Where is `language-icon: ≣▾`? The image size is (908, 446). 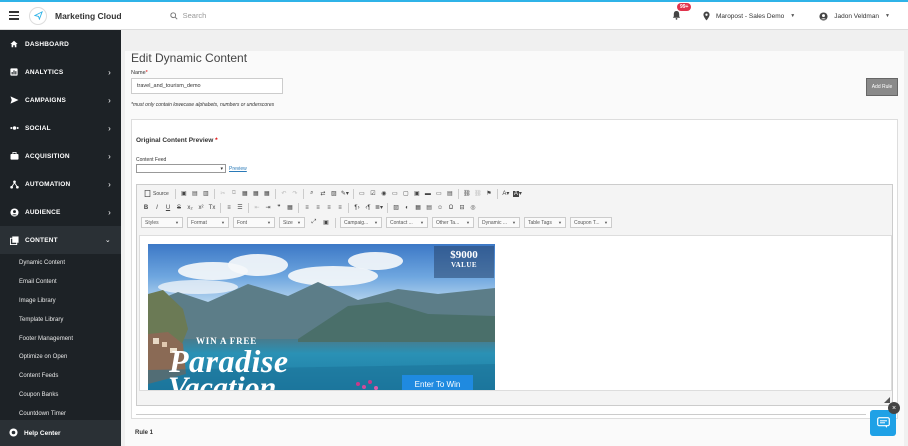
language-icon: ≣▾ is located at coordinates (379, 207).